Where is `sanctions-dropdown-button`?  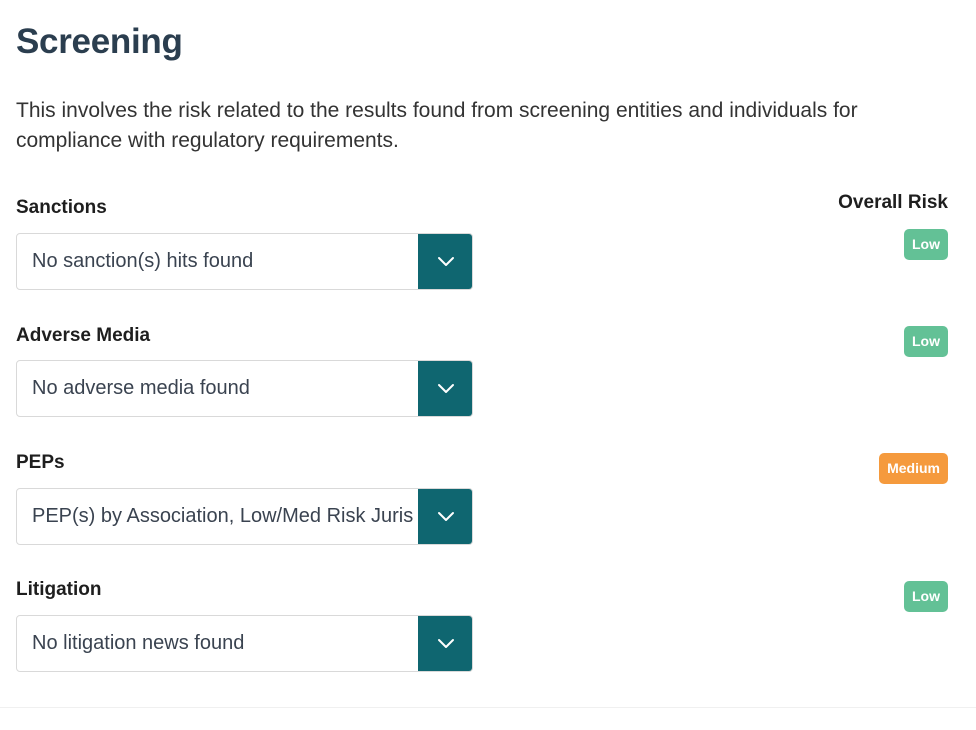 sanctions-dropdown-button is located at coordinates (445, 261).